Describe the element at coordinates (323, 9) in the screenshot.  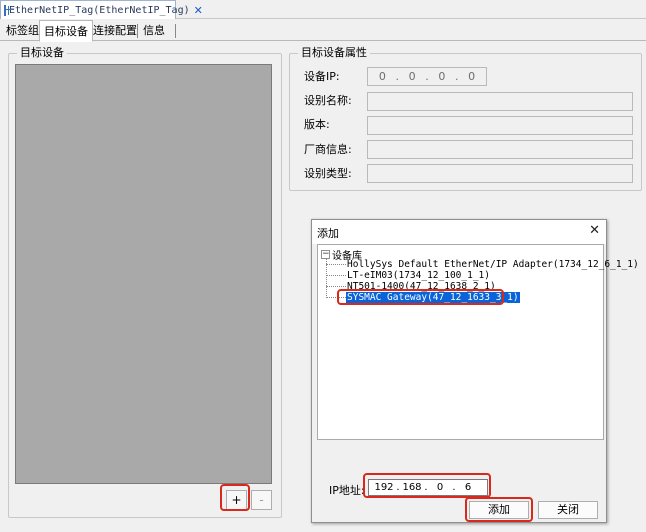
I see `document-tab-strip: EtherNetIP_Tag(EtherNetIP_Tag) ✕` at that location.